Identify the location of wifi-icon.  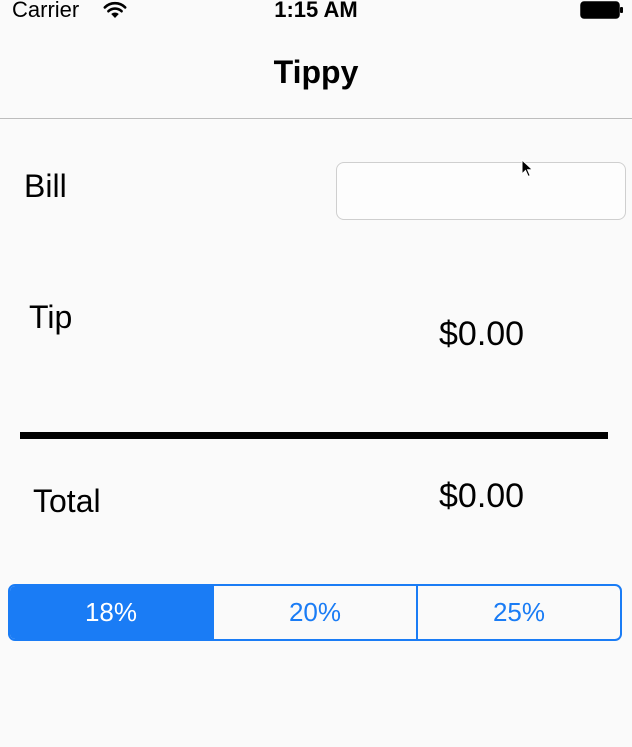
(115, 9).